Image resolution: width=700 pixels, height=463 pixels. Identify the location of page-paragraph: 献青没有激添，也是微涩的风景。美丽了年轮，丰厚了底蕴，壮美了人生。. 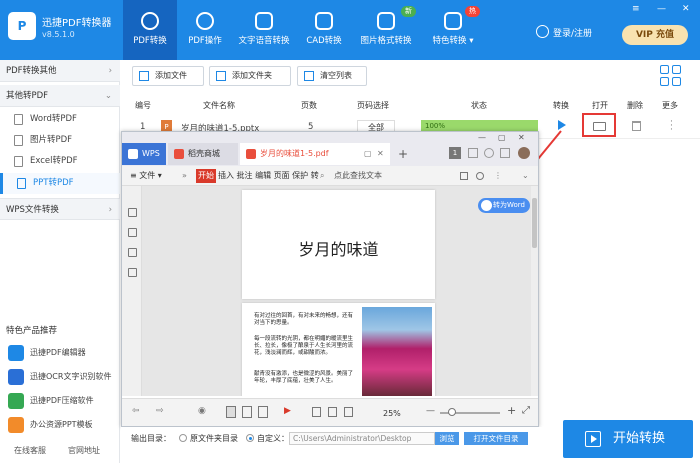
(304, 377).